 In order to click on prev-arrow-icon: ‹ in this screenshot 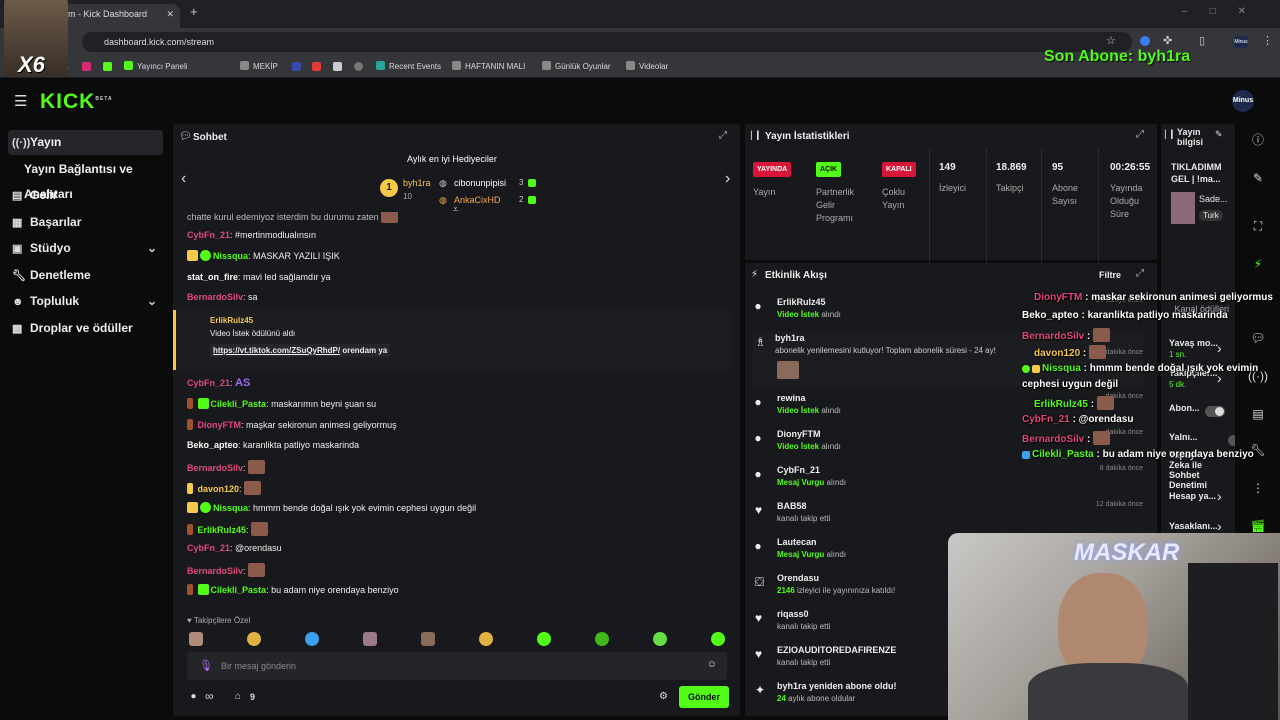, I will do `click(183, 179)`.